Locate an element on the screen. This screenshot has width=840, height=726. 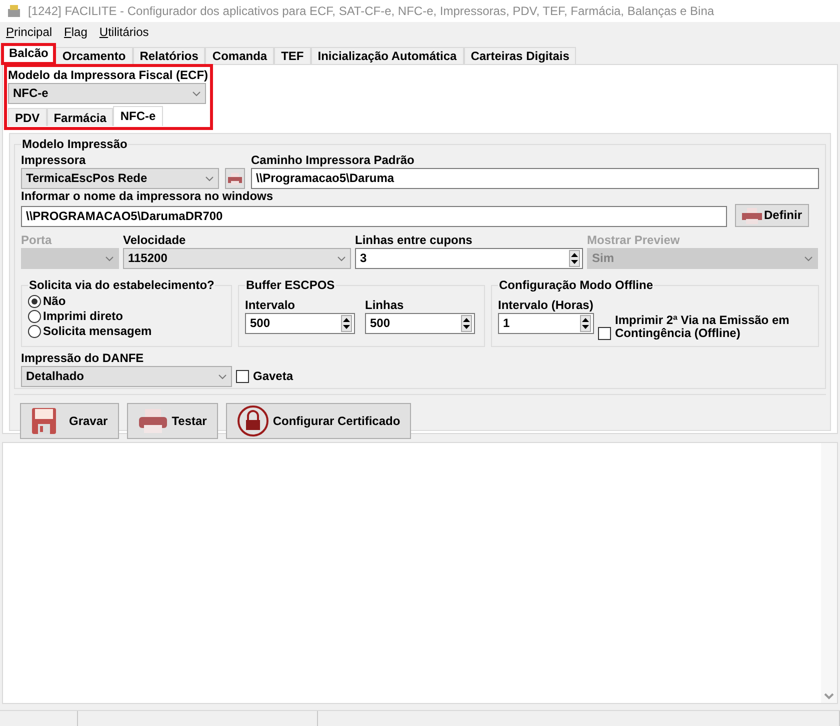
path-field: \\Programacao5\Daruma is located at coordinates (535, 178).